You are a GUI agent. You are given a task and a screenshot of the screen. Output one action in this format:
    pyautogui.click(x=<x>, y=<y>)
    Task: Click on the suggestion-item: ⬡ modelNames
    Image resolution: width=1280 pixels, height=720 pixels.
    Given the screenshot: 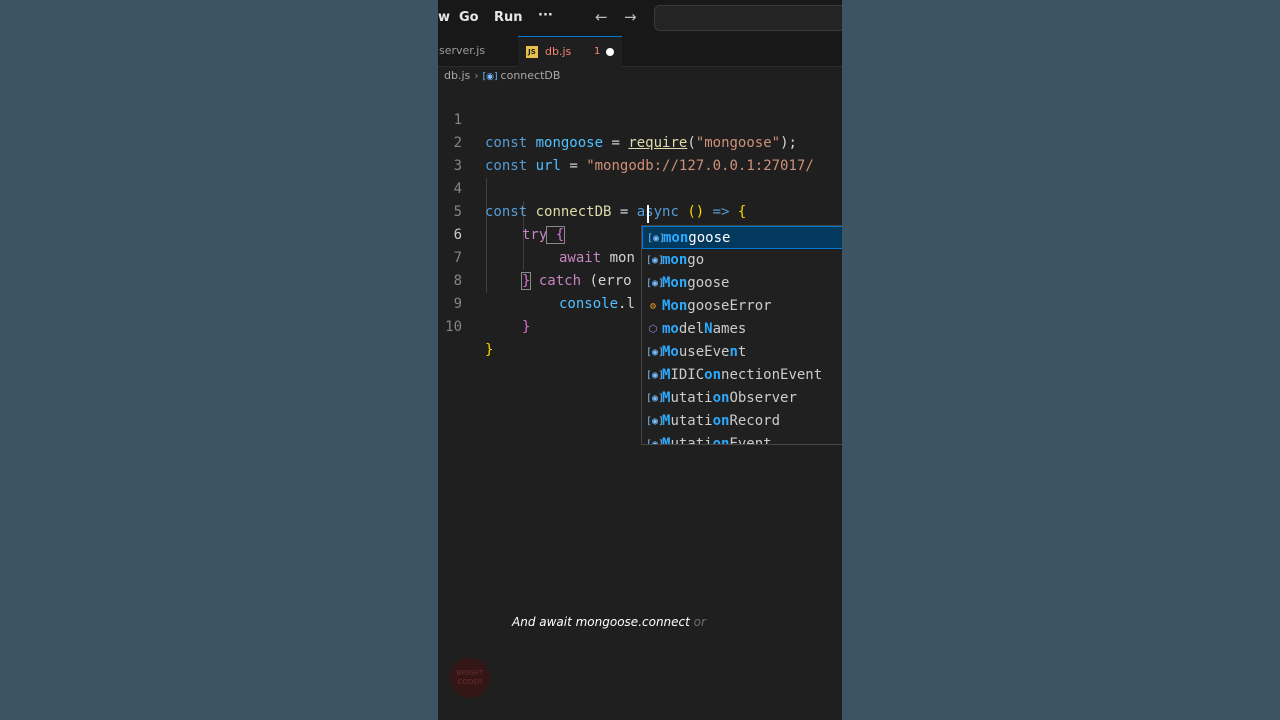 What is the action you would take?
    pyautogui.click(x=742, y=329)
    